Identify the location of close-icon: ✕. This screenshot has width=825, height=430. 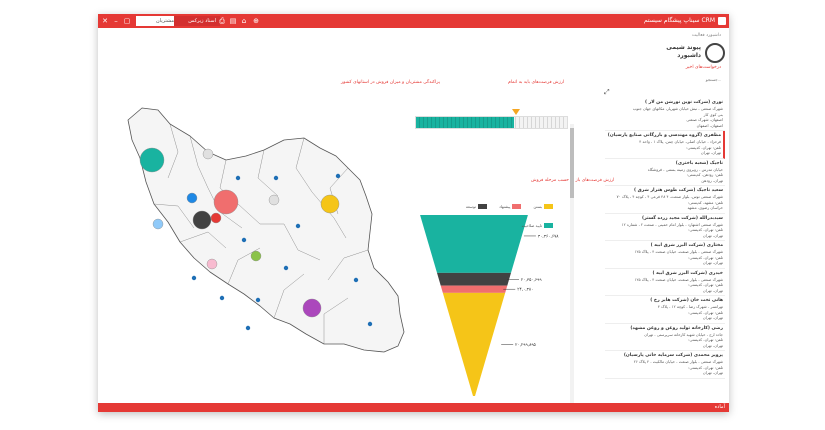
(105, 21).